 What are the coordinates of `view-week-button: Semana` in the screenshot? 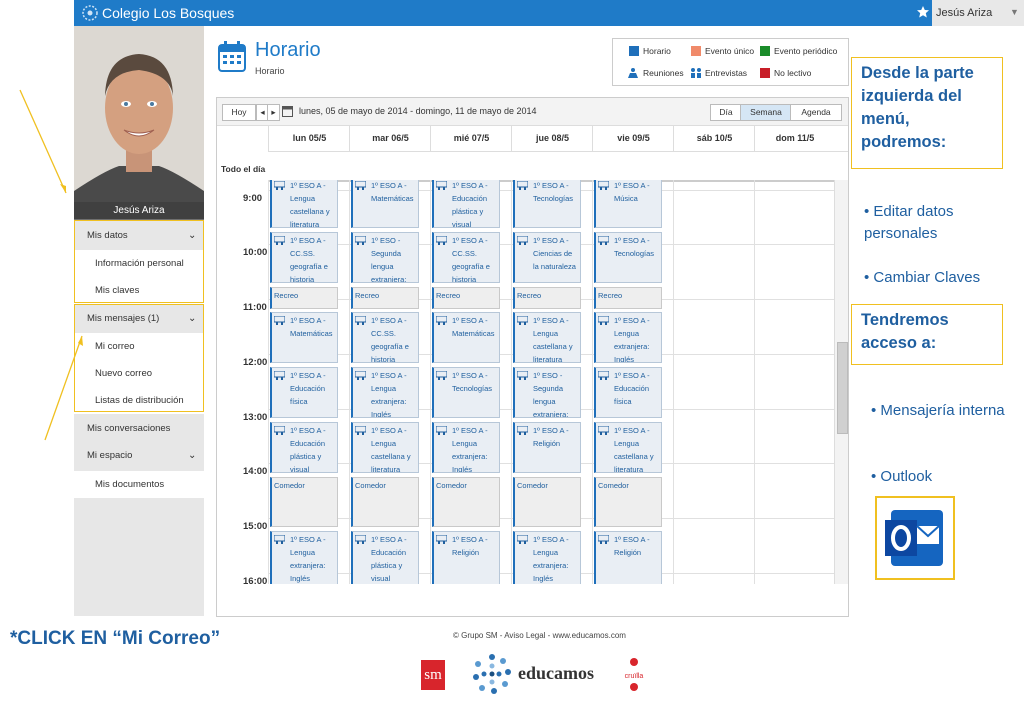 It's located at (766, 112).